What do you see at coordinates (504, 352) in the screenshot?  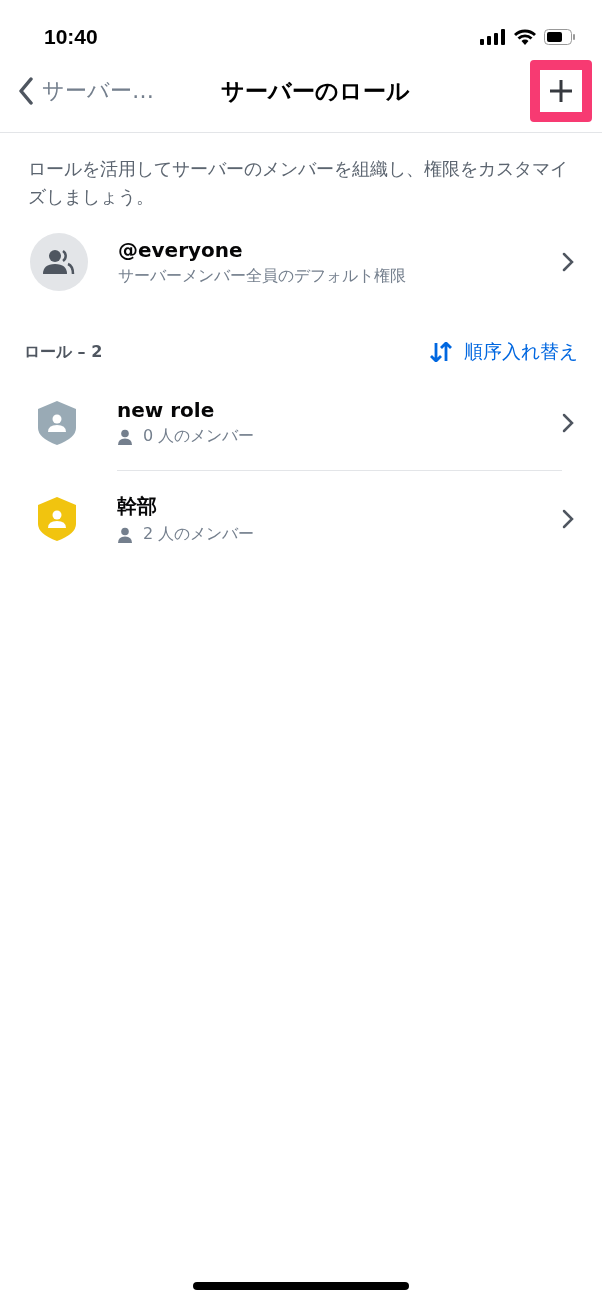 I see `reorder-button: 順序入れ替え` at bounding box center [504, 352].